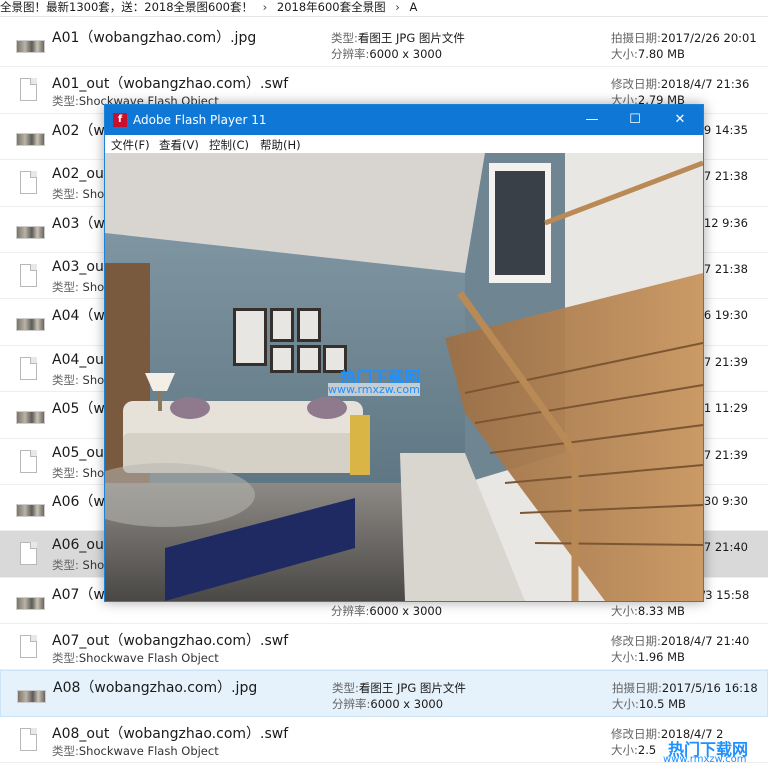 Image resolution: width=768 pixels, height=769 pixels. I want to click on window-title: Adobe Flash Player 11, so click(200, 120).